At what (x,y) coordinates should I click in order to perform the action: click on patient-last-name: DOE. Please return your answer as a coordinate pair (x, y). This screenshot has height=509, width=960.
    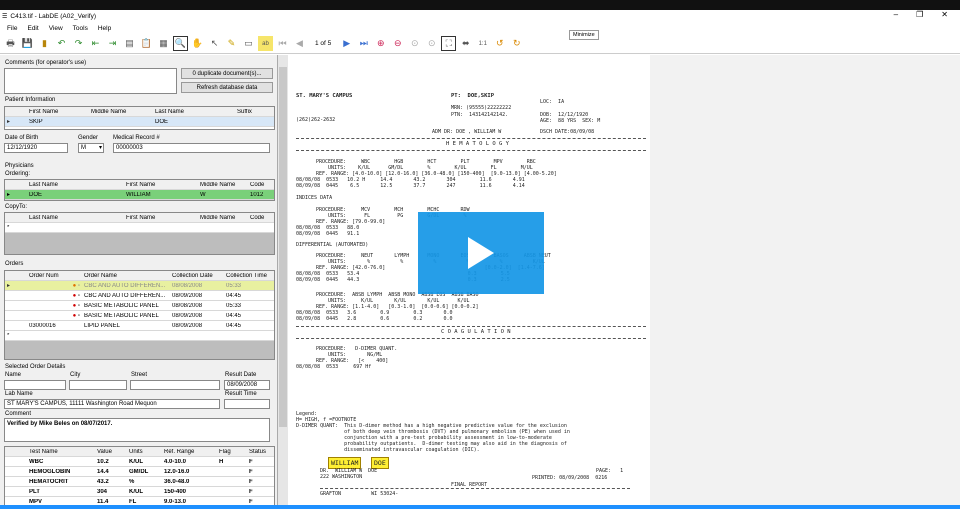
    Looking at the image, I should click on (194, 122).